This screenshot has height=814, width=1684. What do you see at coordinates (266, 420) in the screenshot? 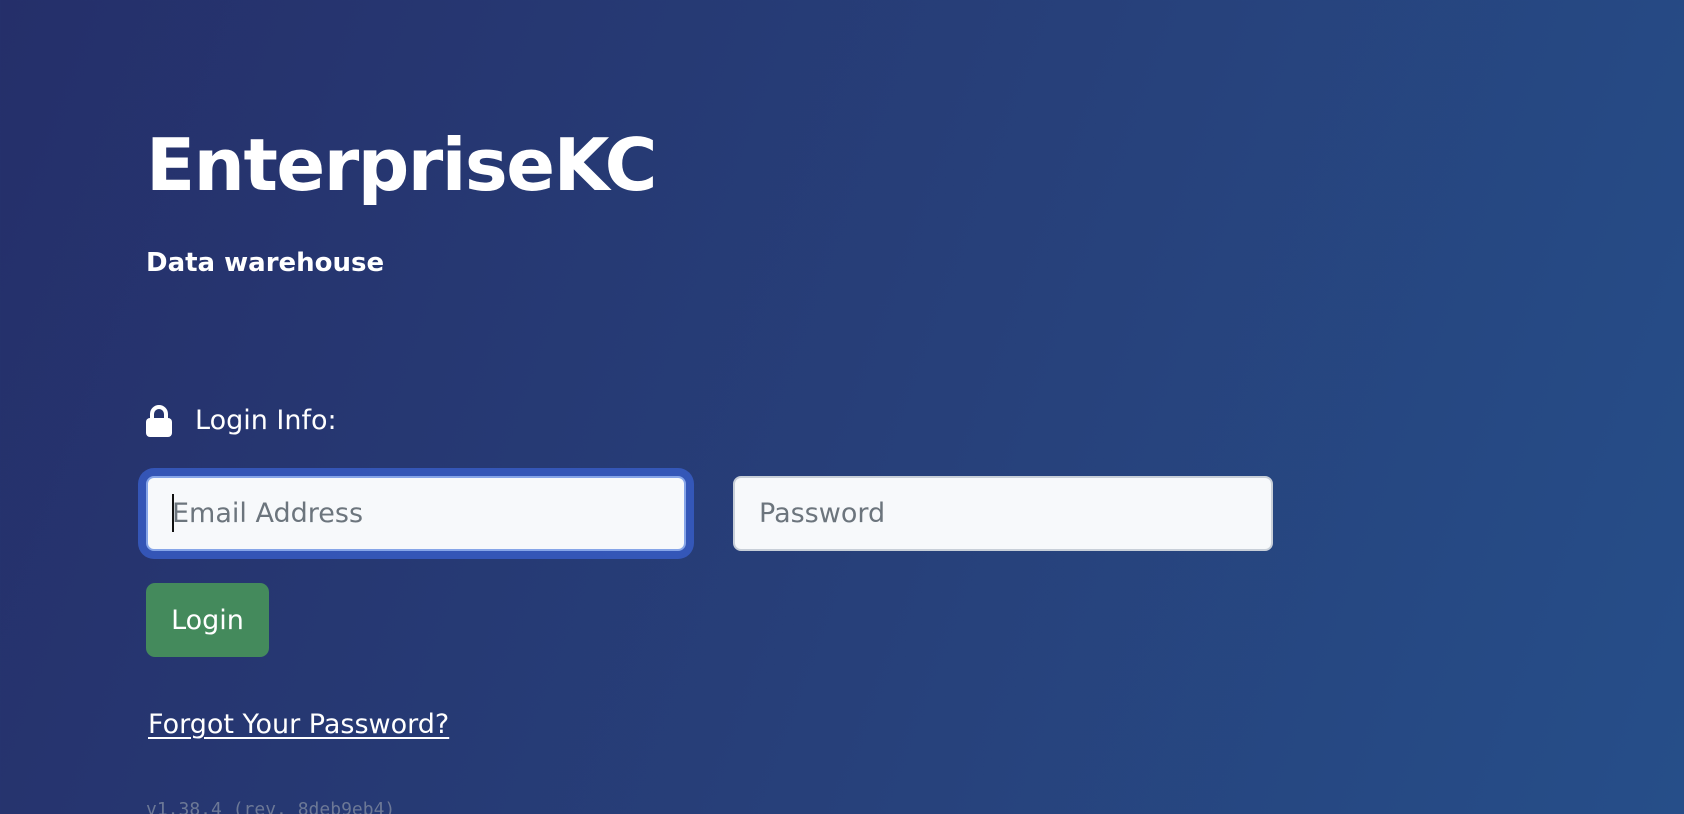
I see `login-heading-label: Login Info:` at bounding box center [266, 420].